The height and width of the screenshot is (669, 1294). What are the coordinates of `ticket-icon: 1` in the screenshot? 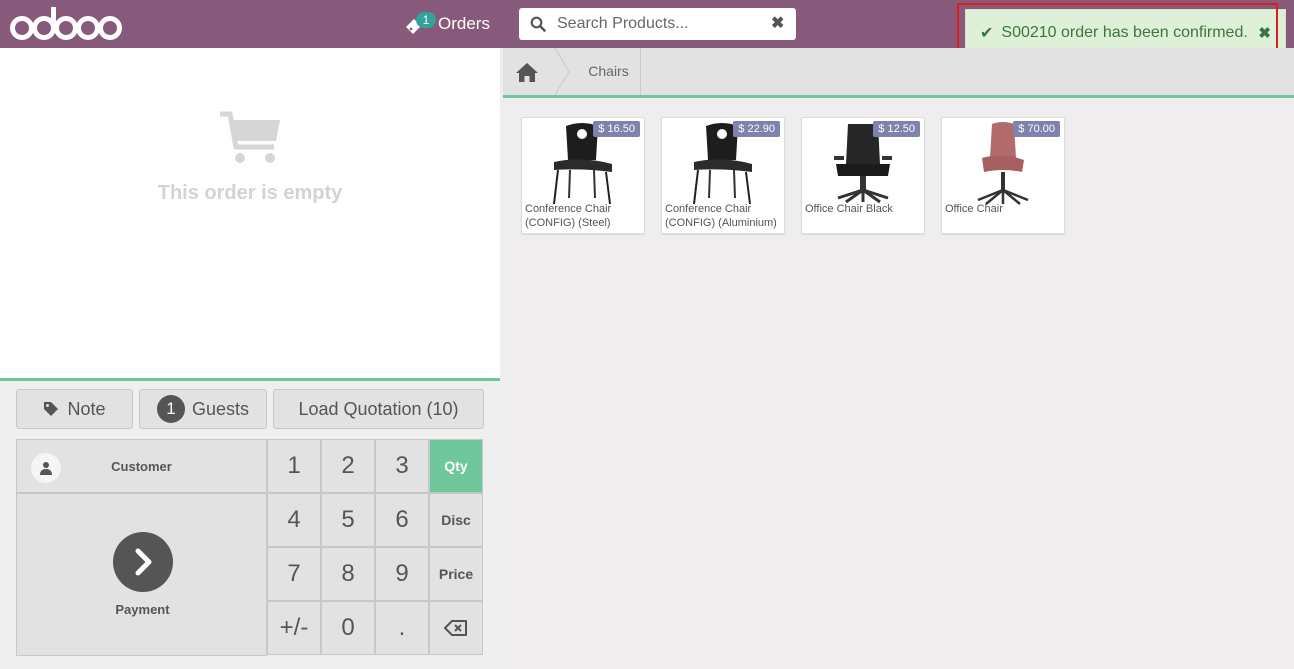 It's located at (420, 23).